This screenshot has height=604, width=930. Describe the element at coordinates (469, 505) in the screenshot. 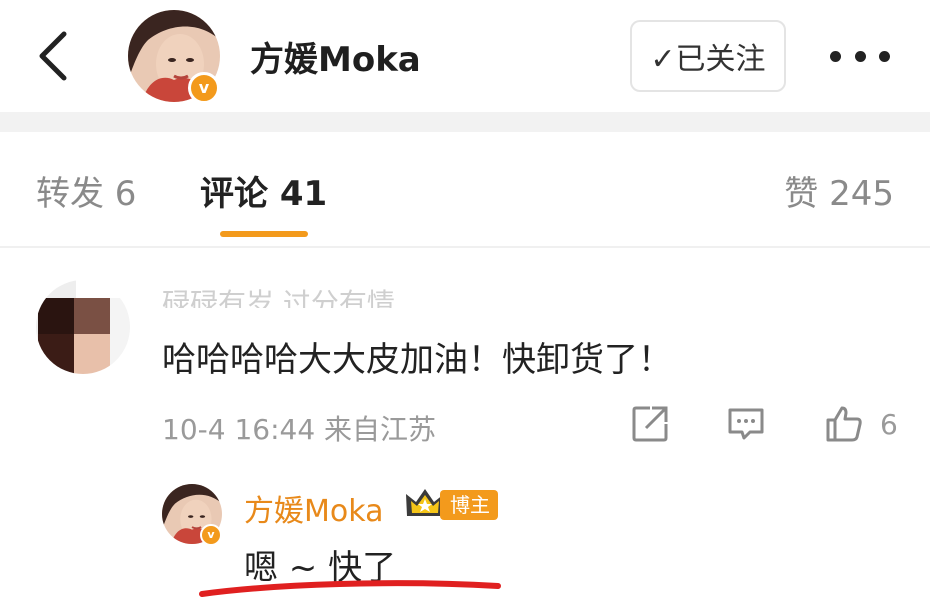

I see `host-badge: 博主` at that location.